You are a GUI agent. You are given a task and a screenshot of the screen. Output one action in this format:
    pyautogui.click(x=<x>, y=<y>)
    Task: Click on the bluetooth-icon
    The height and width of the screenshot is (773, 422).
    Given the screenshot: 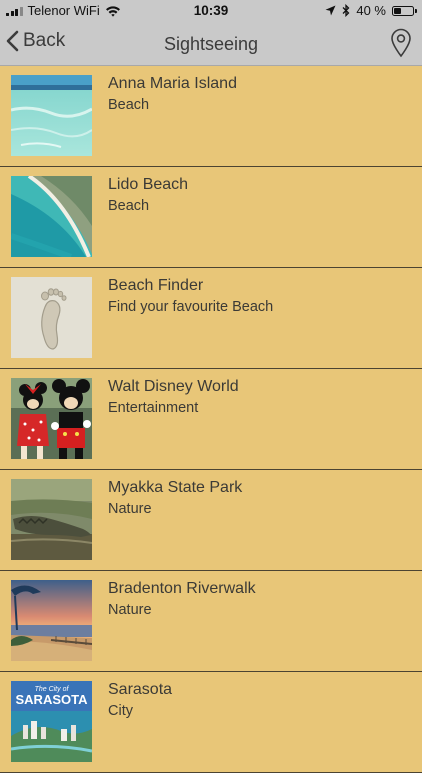 What is the action you would take?
    pyautogui.click(x=346, y=10)
    